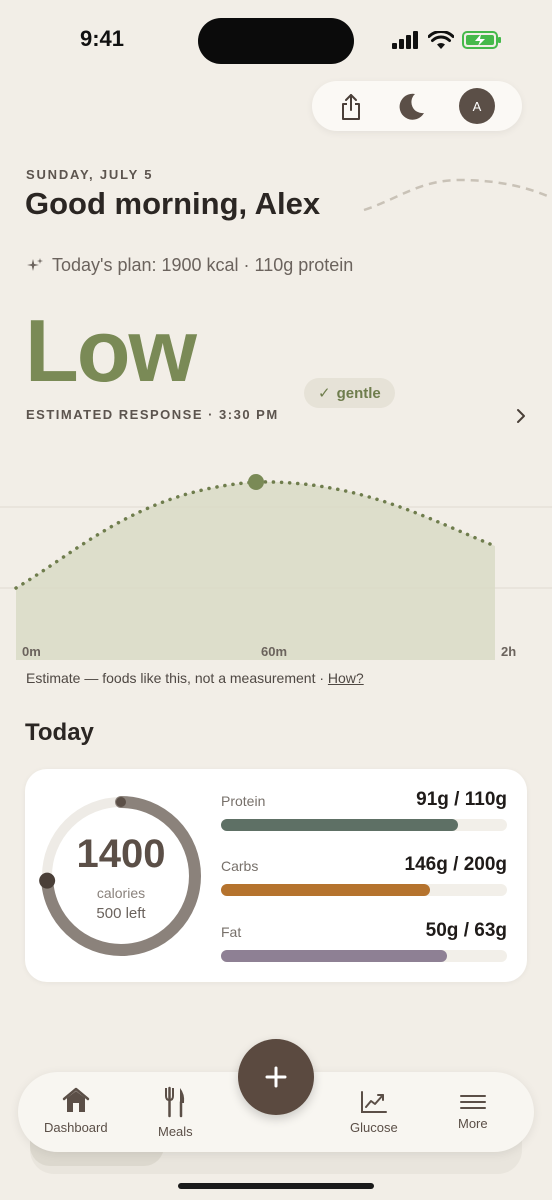 This screenshot has width=552, height=1200. I want to click on todays-plan: Today's plan: 1900 kcal · 110g protein, so click(189, 265).